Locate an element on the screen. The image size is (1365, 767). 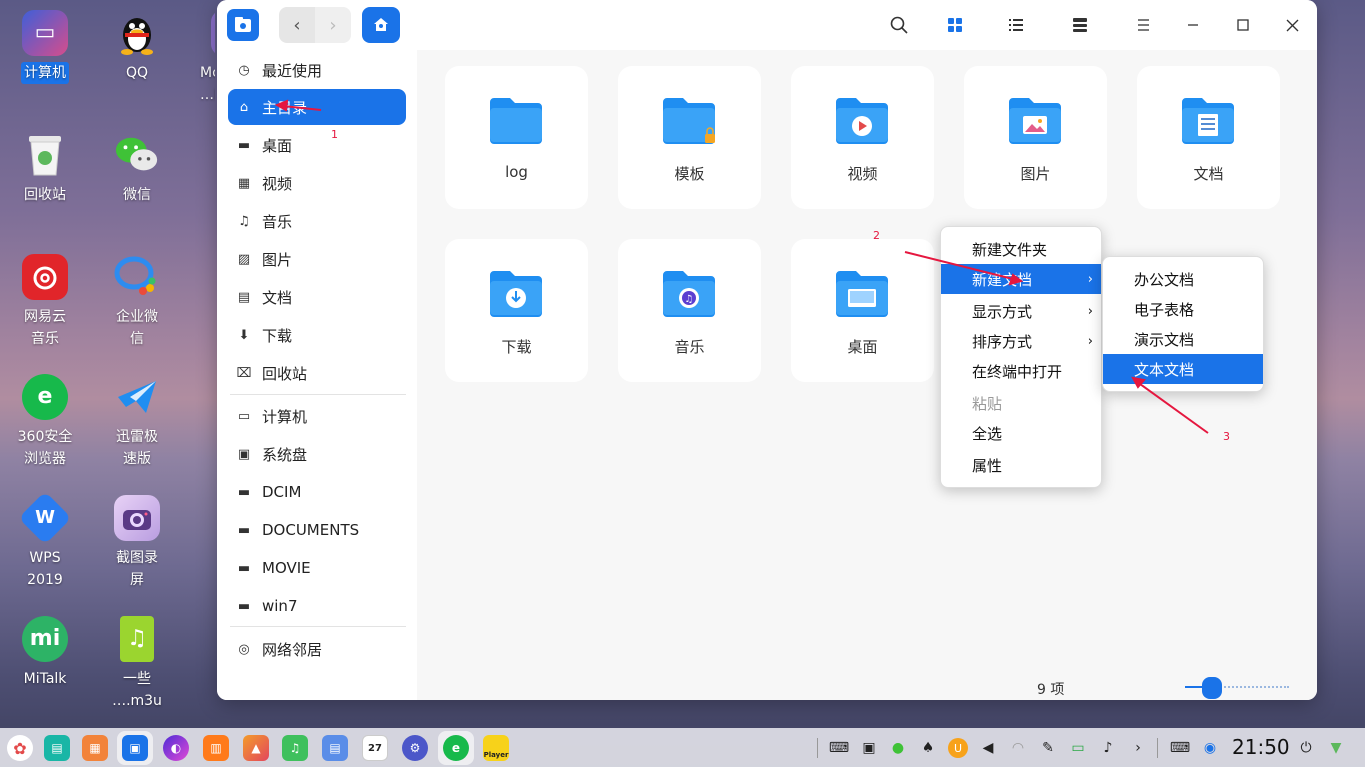
folder-tile-log: log is located at coordinates (516, 137).